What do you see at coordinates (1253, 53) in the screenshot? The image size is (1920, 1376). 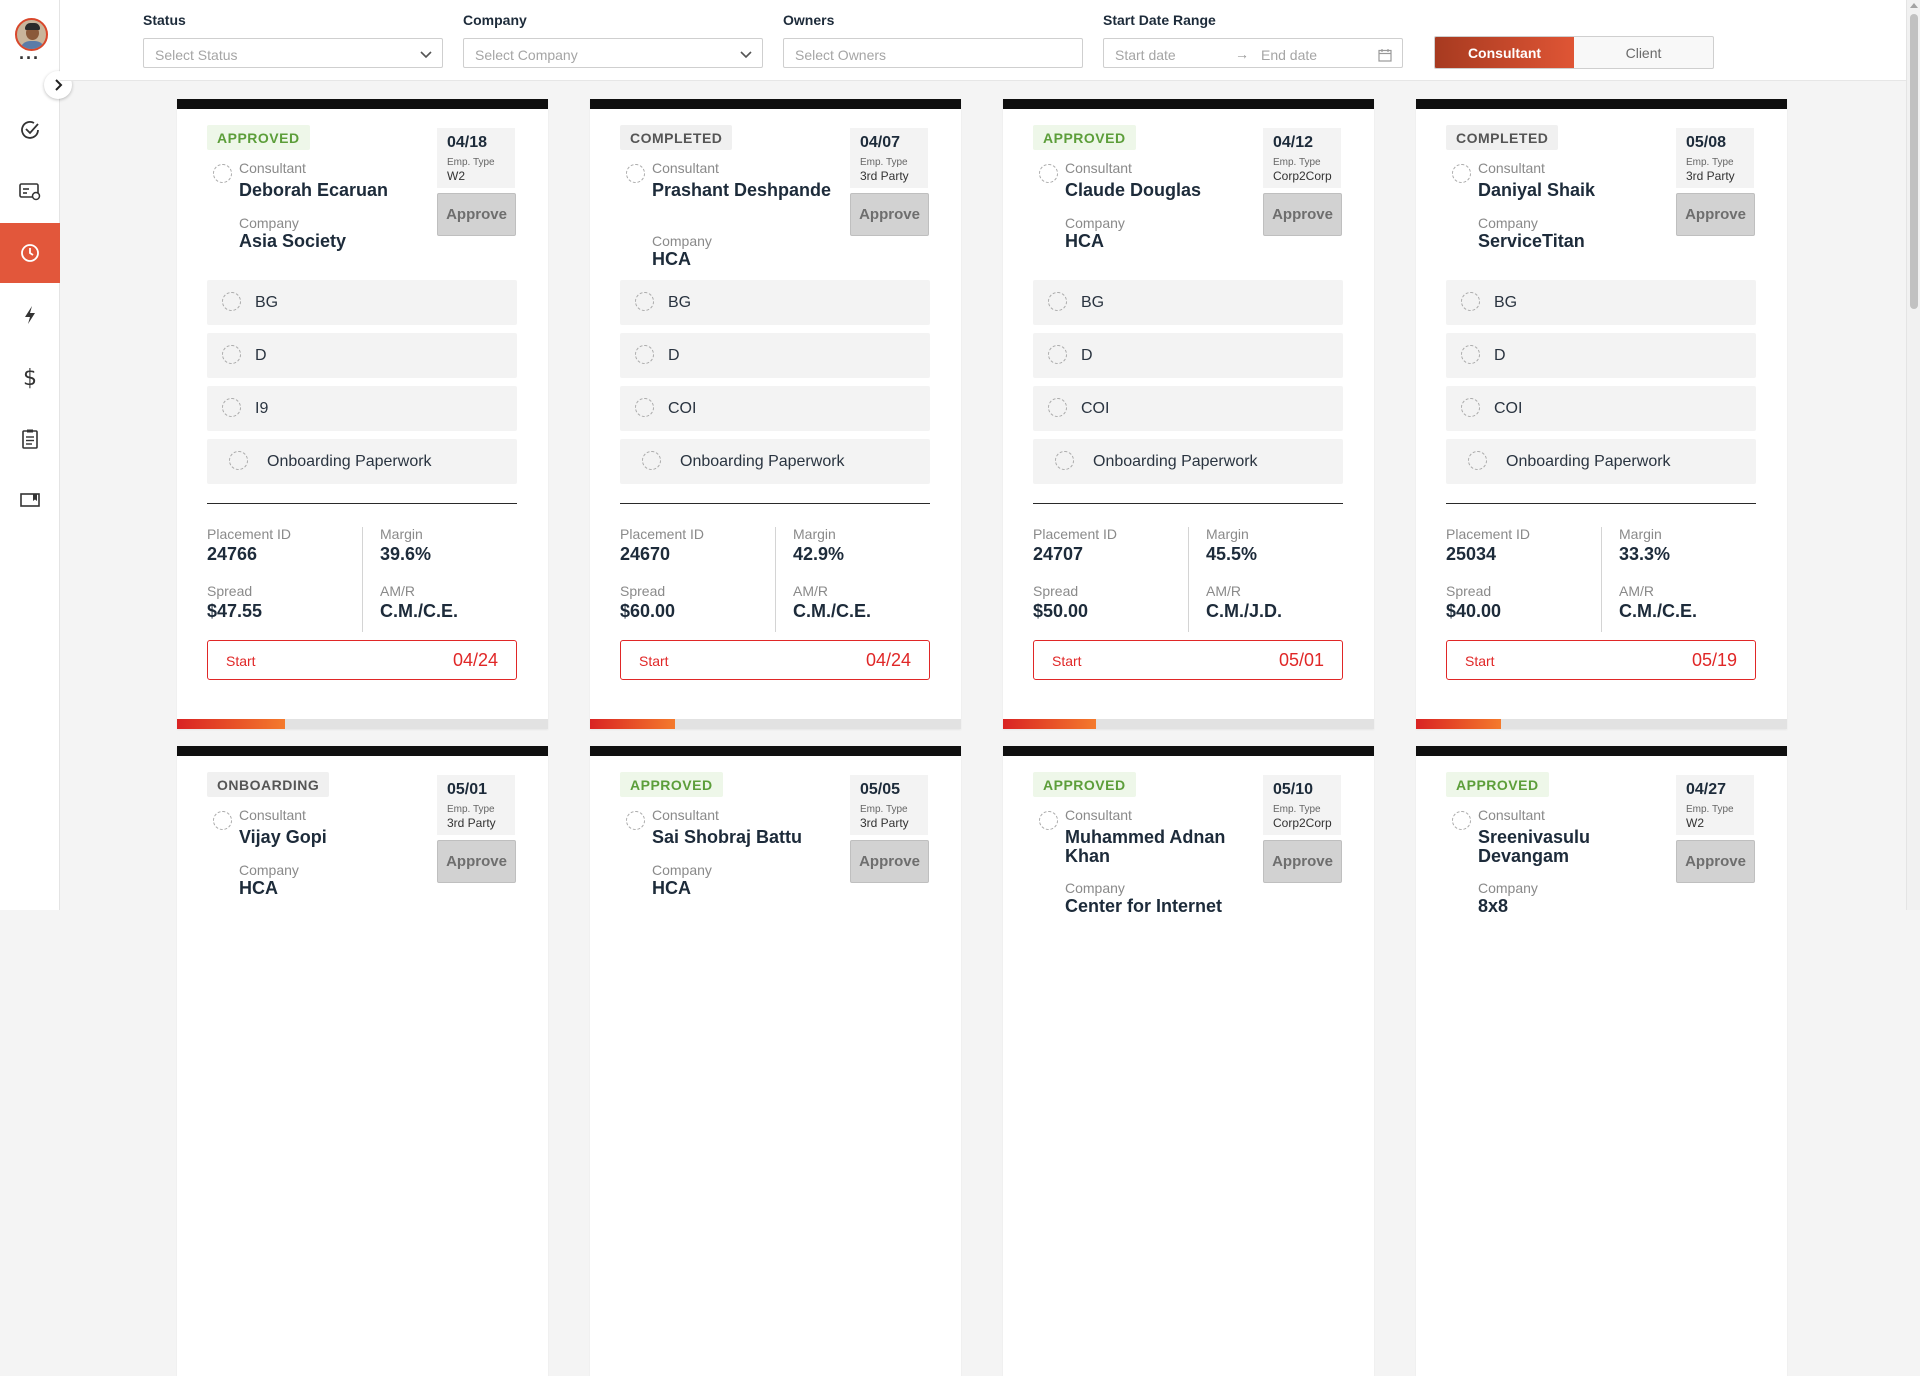 I see `date-range-picker: Start date → End date` at bounding box center [1253, 53].